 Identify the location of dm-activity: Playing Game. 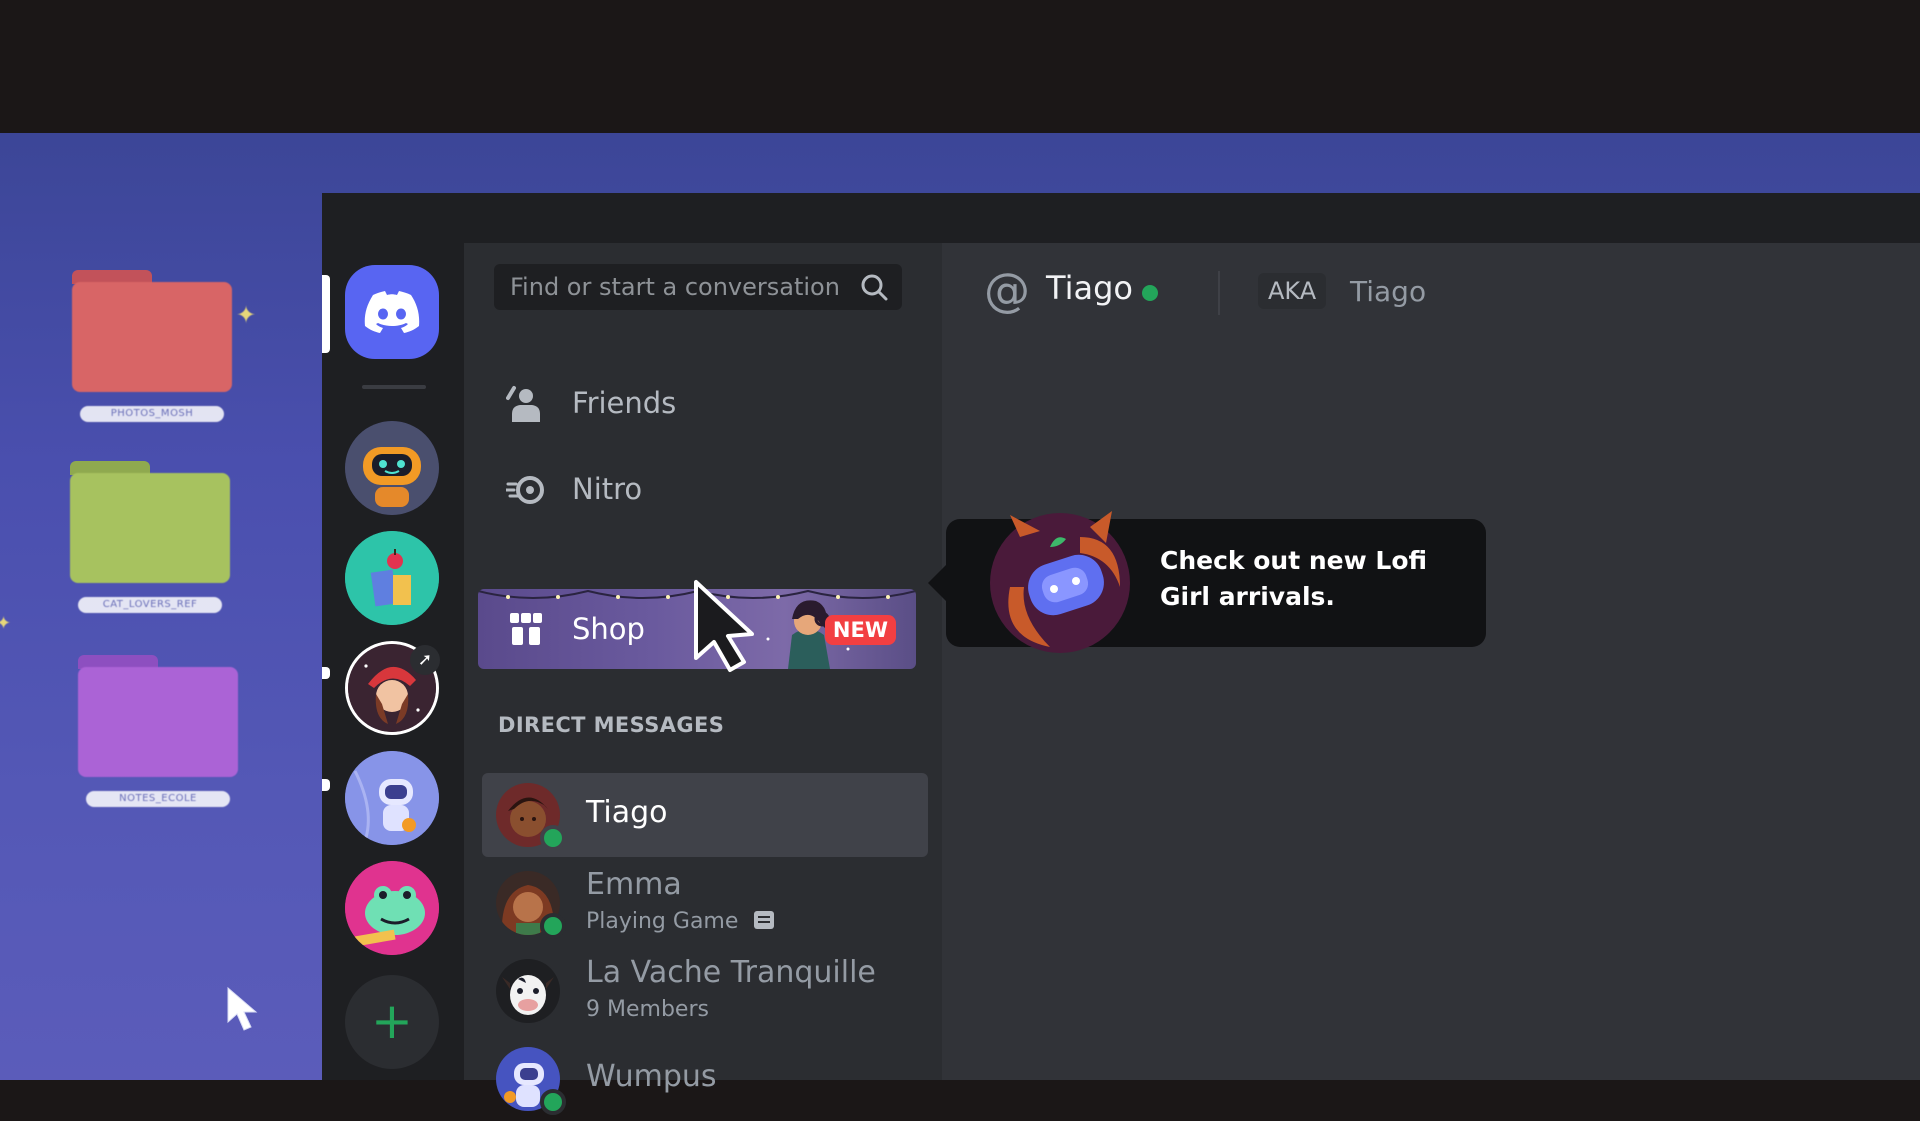
(680, 921).